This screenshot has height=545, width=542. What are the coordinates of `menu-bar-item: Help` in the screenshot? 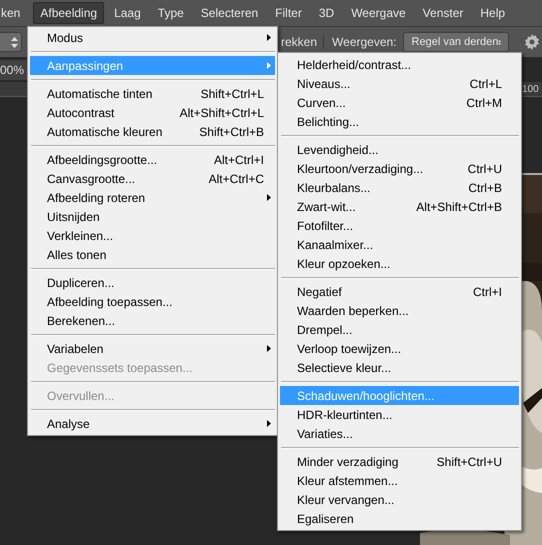 It's located at (492, 13).